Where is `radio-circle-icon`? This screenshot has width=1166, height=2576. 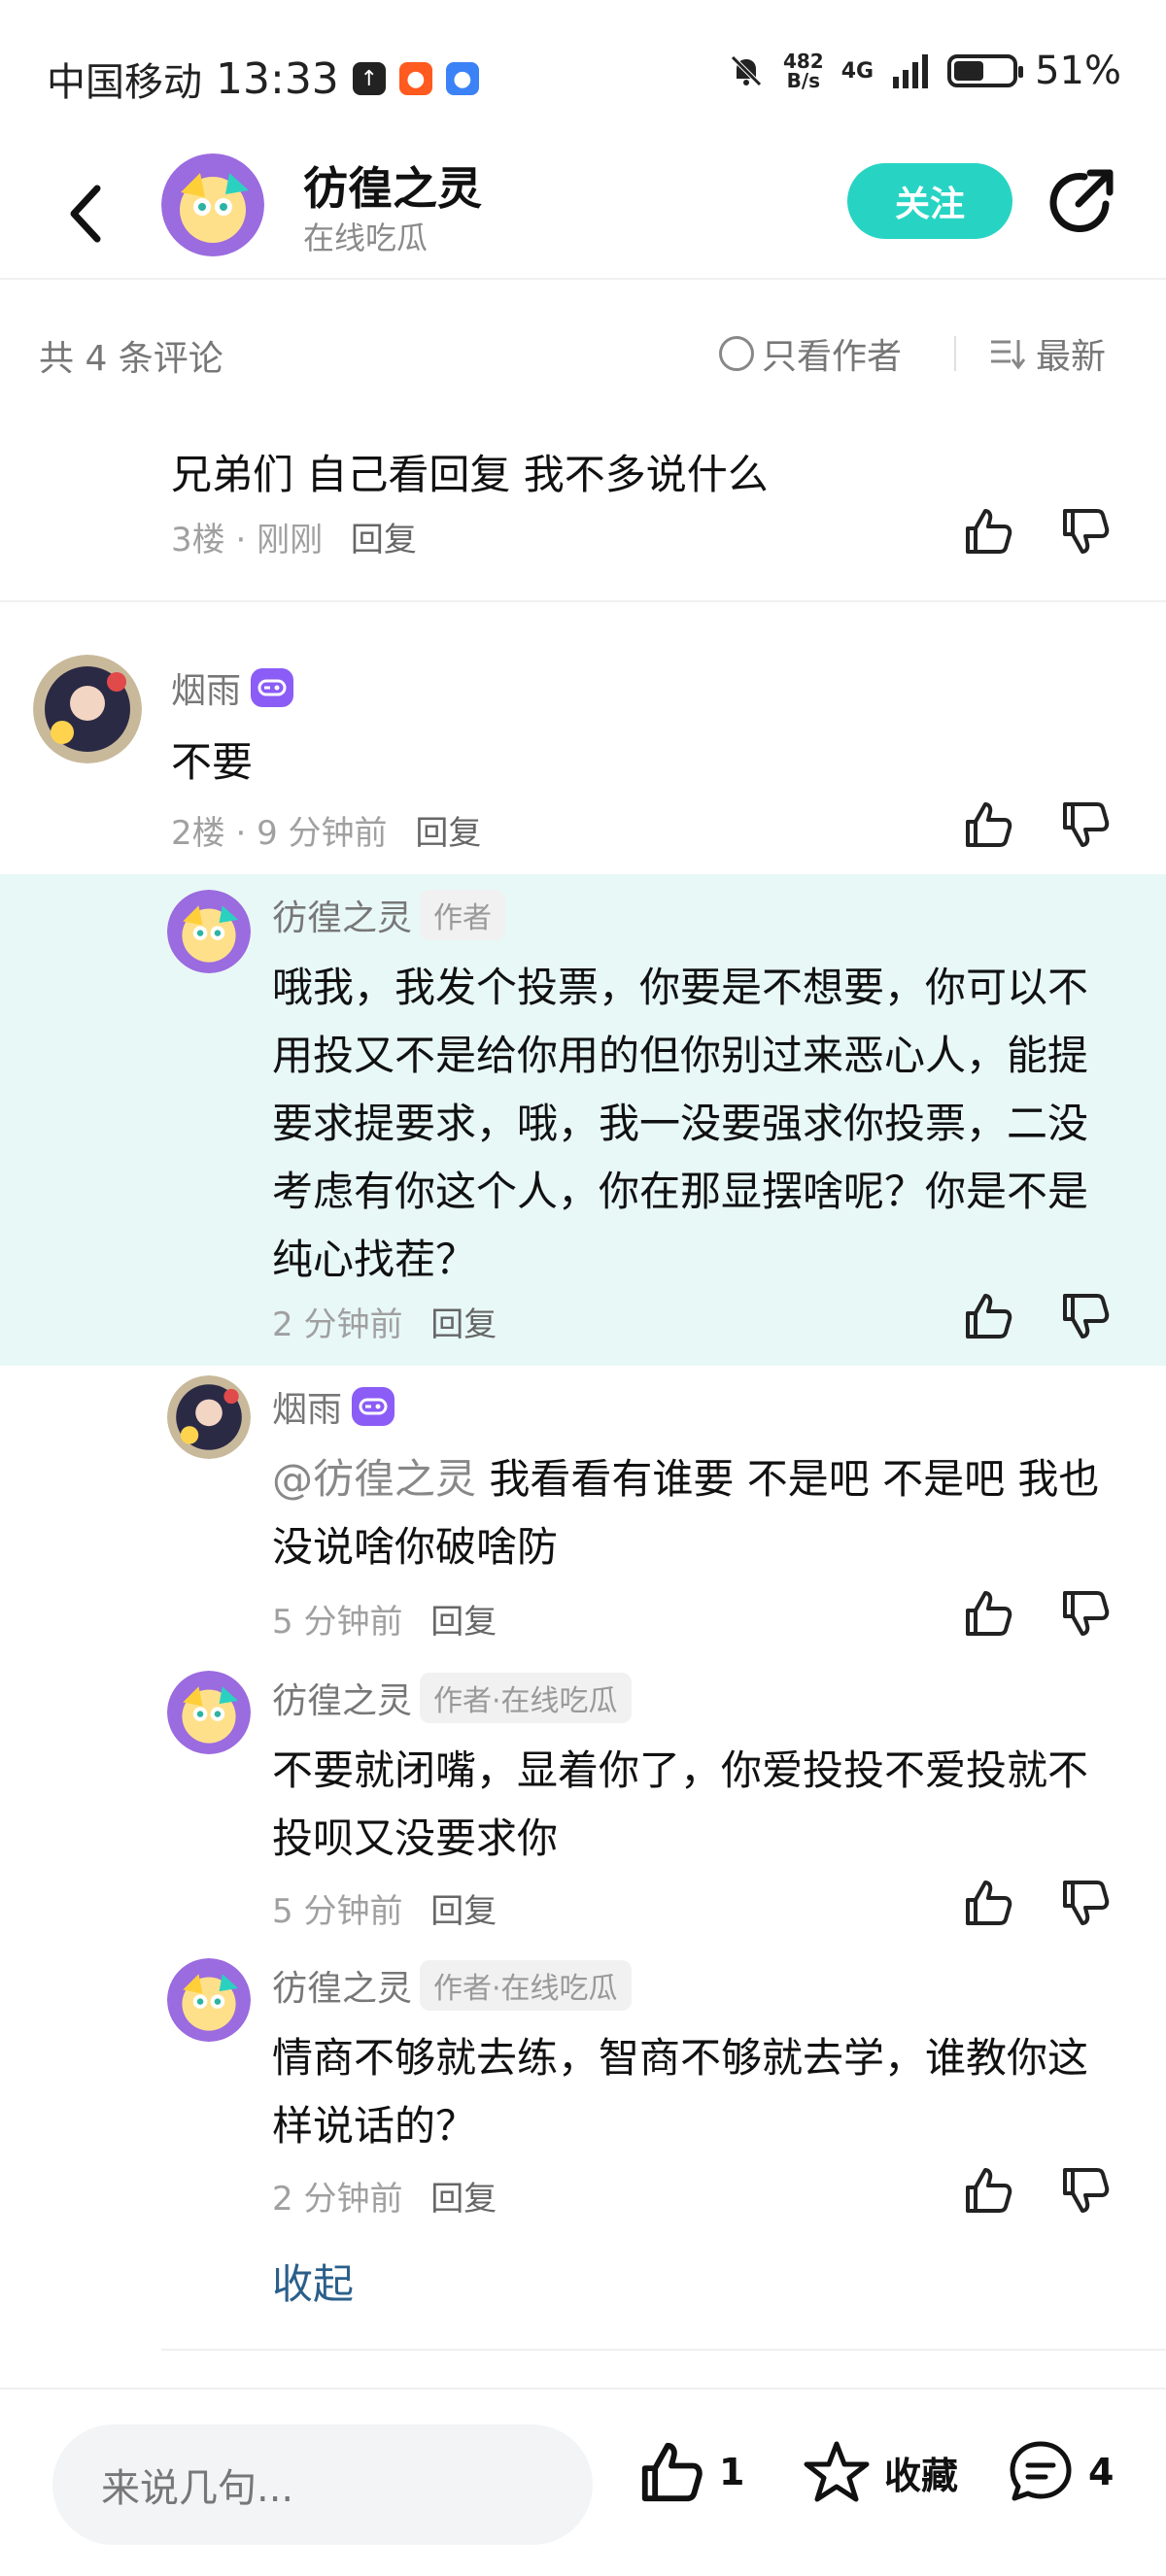
radio-circle-icon is located at coordinates (736, 353).